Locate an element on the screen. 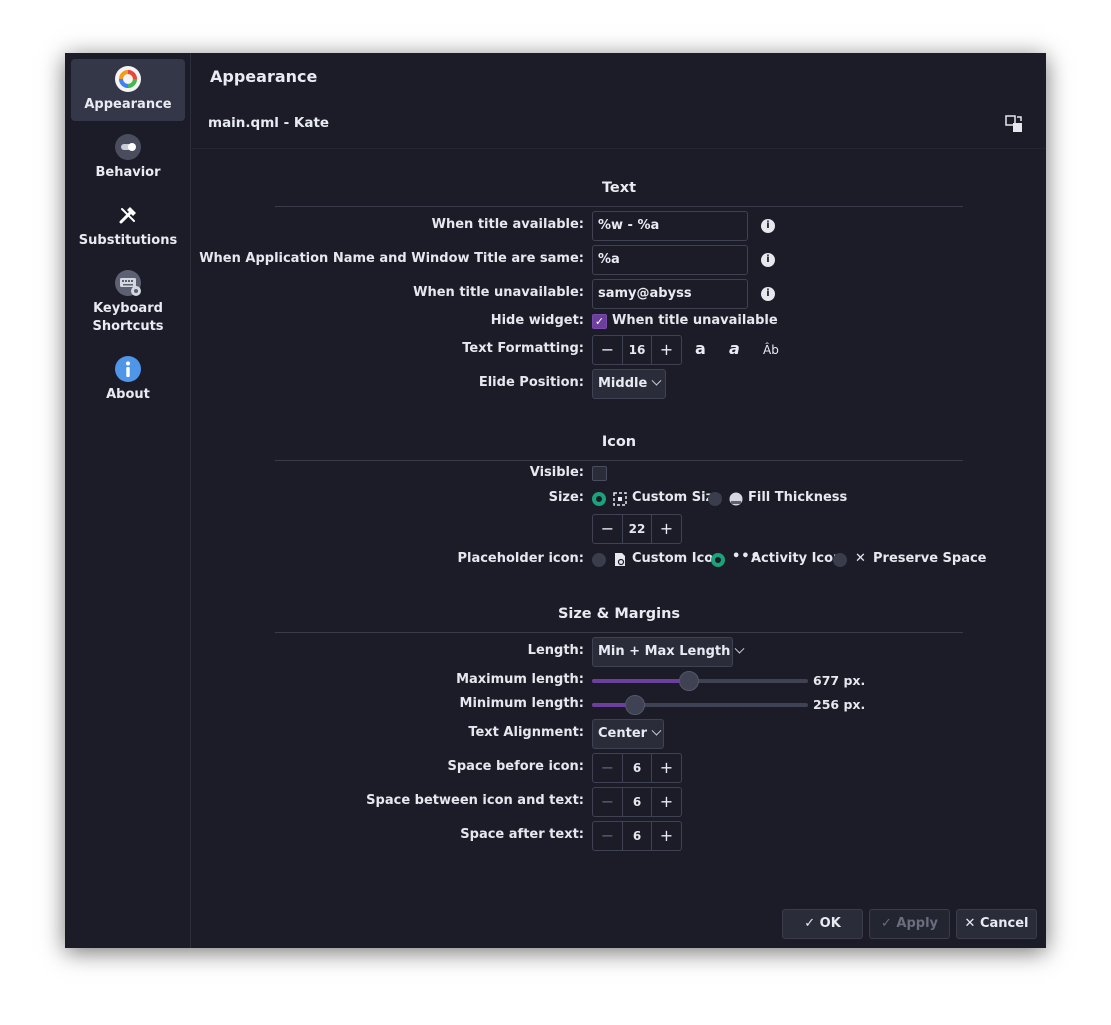 The height and width of the screenshot is (1025, 1111). sidebar-item-behavior: Behavior is located at coordinates (128, 159).